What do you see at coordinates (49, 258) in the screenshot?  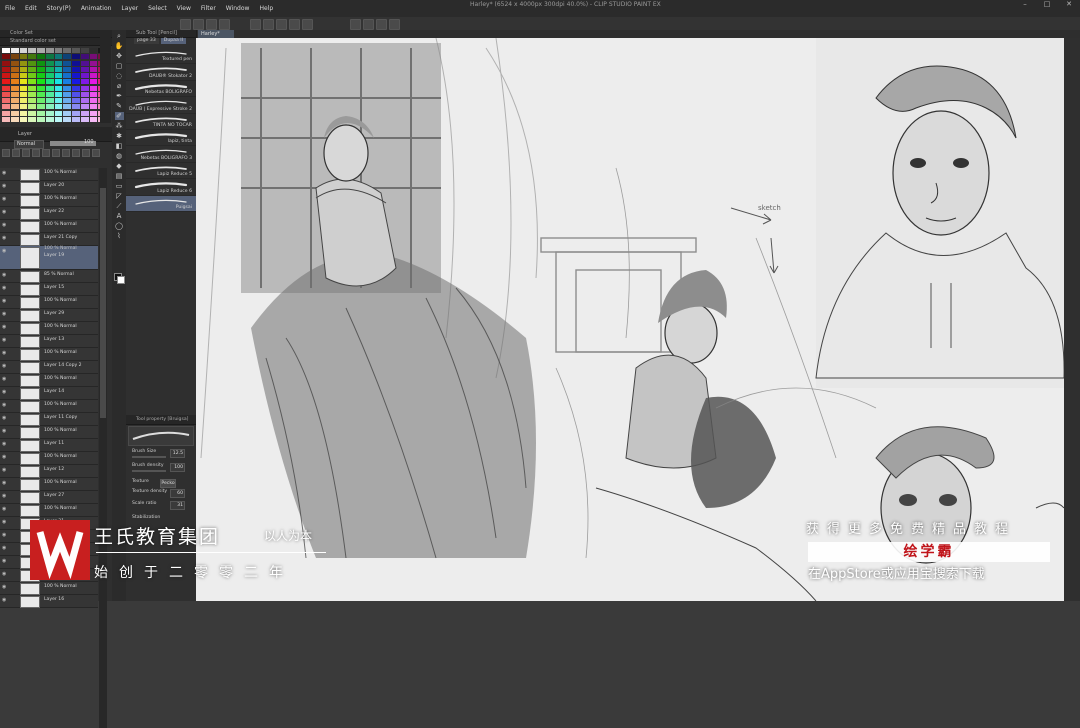 I see `layer-row: ◉ 100 % Normal Layer 19` at bounding box center [49, 258].